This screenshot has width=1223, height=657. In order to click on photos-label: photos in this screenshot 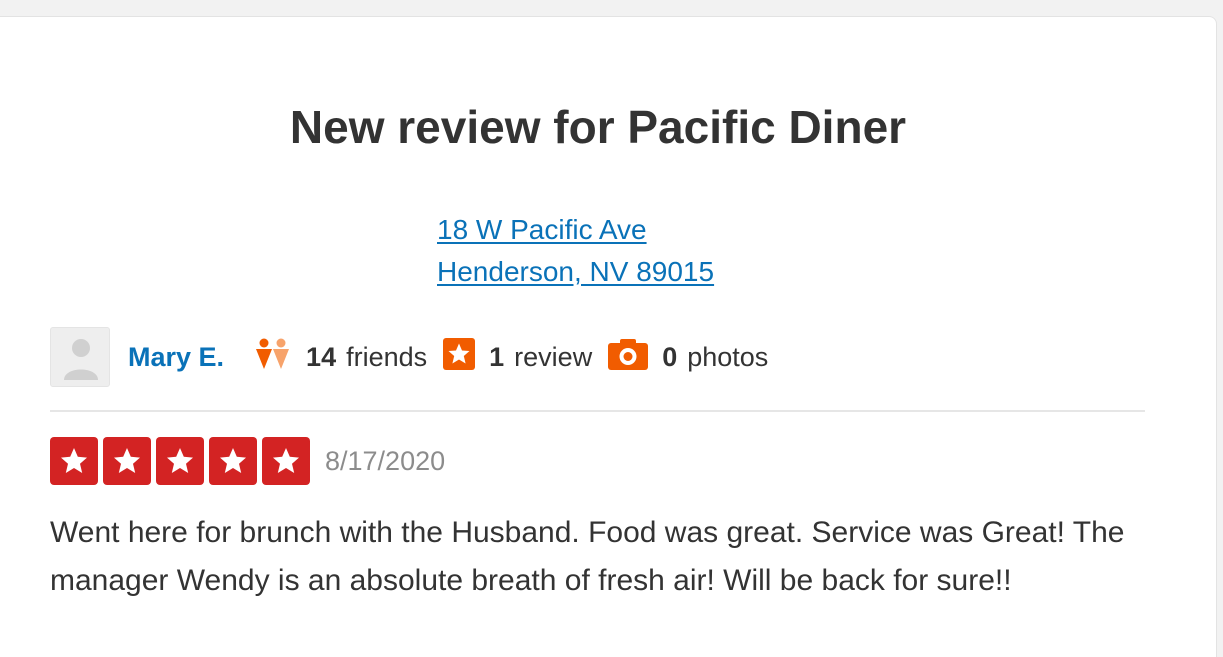, I will do `click(728, 356)`.